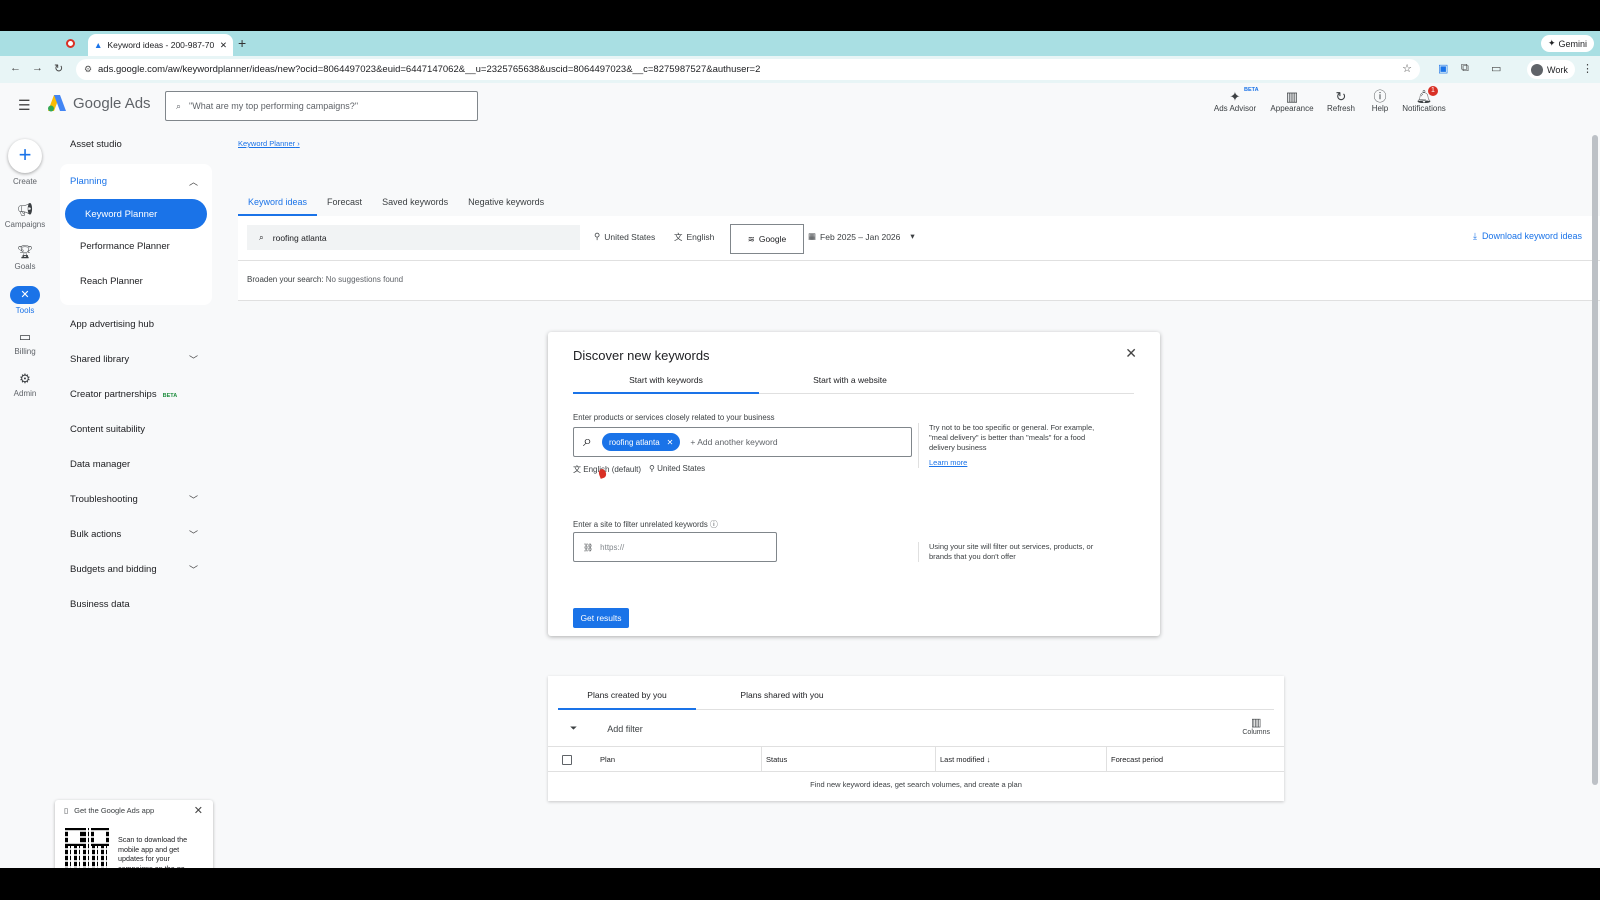  What do you see at coordinates (25, 342) in the screenshot?
I see `rail-billing: ▭ Billing` at bounding box center [25, 342].